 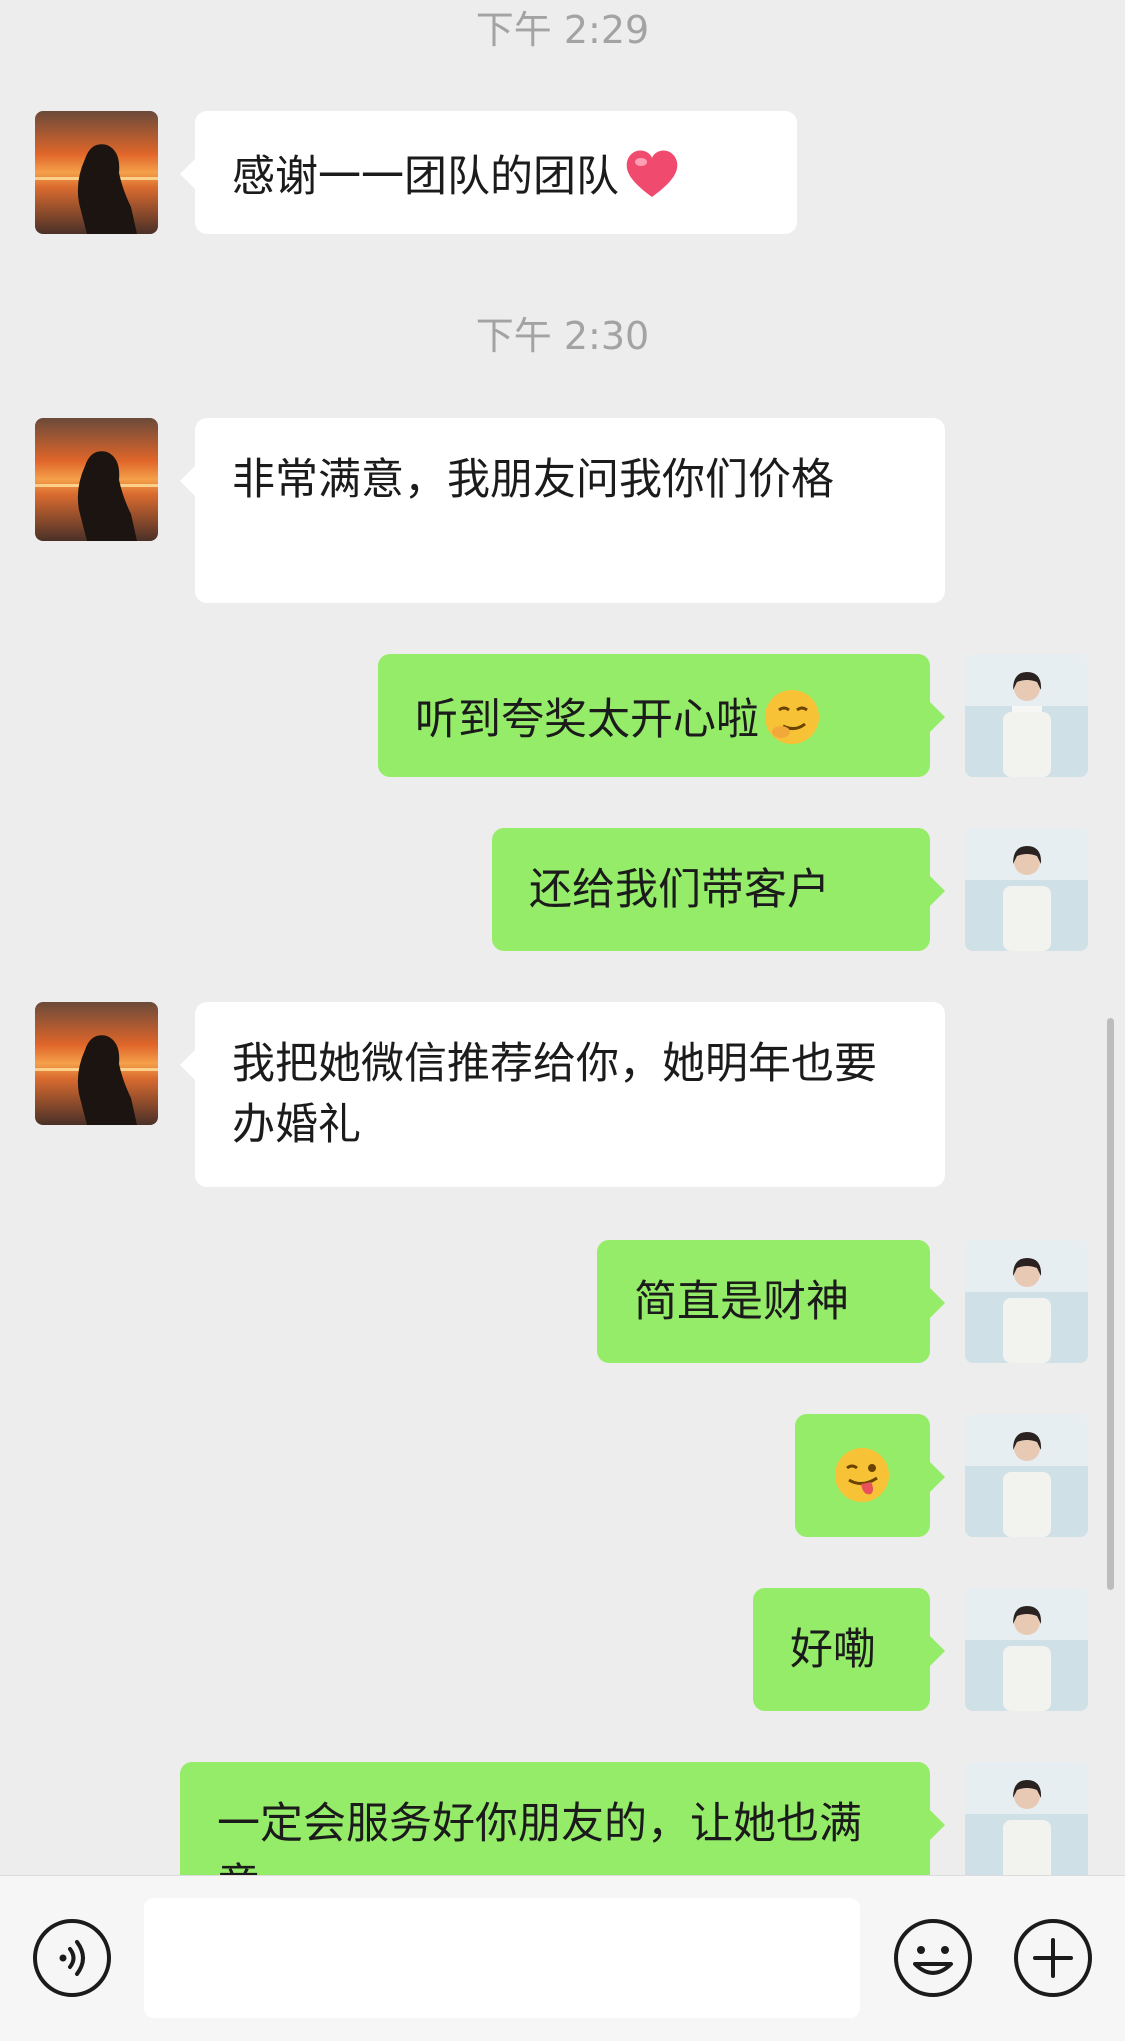 I want to click on emoji-button, so click(x=933, y=1958).